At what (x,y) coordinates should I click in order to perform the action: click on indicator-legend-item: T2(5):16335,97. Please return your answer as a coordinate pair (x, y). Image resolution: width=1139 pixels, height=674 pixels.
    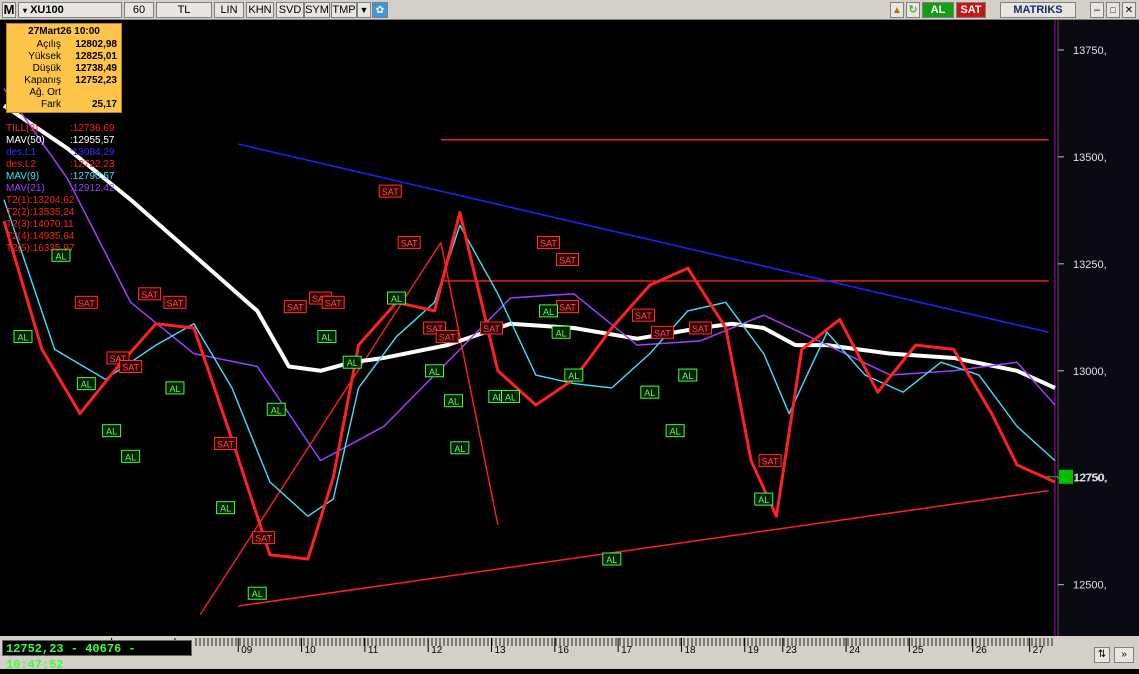
    Looking at the image, I should click on (40, 248).